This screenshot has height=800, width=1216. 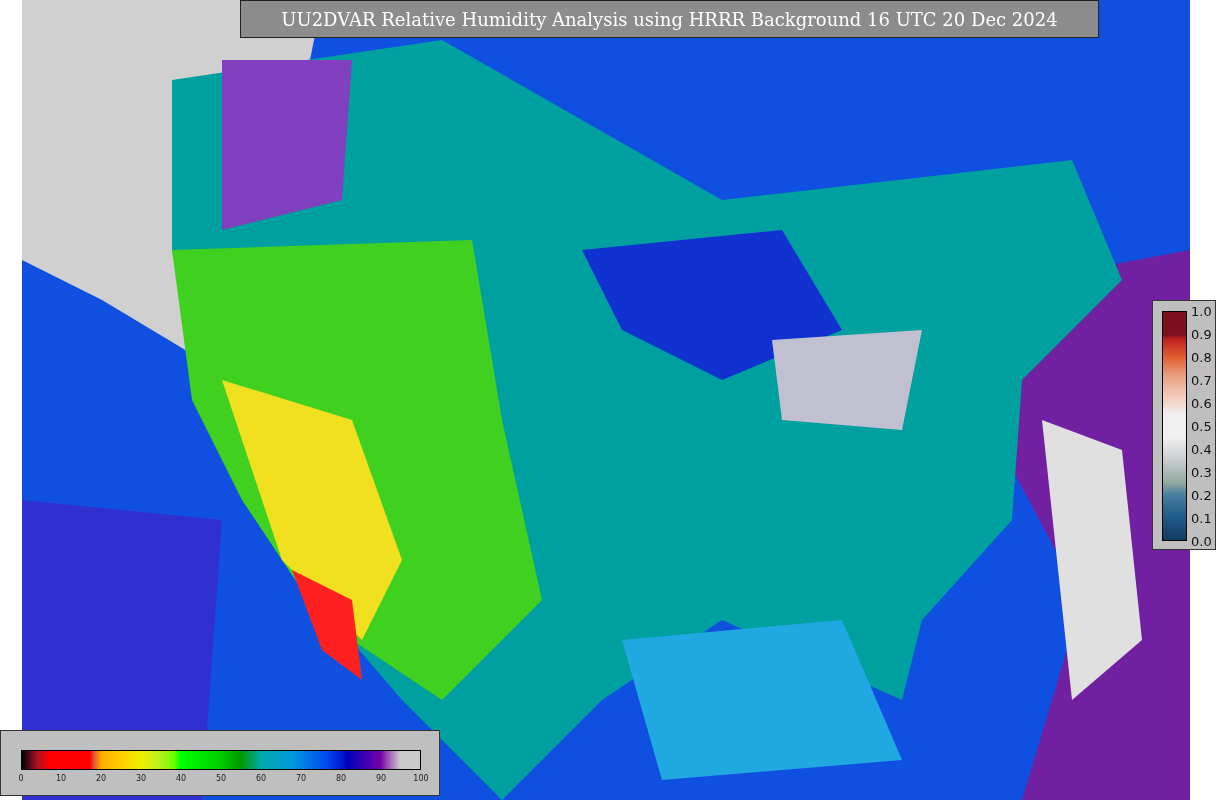 I want to click on tick-label: 0.5, so click(x=1201, y=426).